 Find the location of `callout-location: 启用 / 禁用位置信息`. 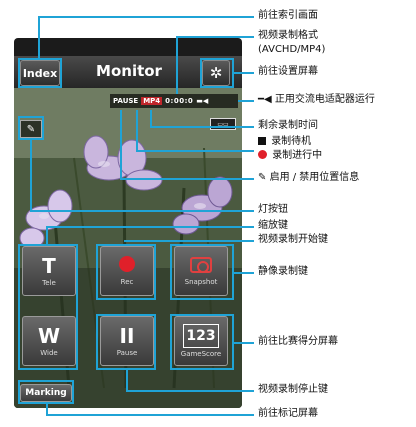

callout-location: 启用 / 禁用位置信息 is located at coordinates (314, 177).